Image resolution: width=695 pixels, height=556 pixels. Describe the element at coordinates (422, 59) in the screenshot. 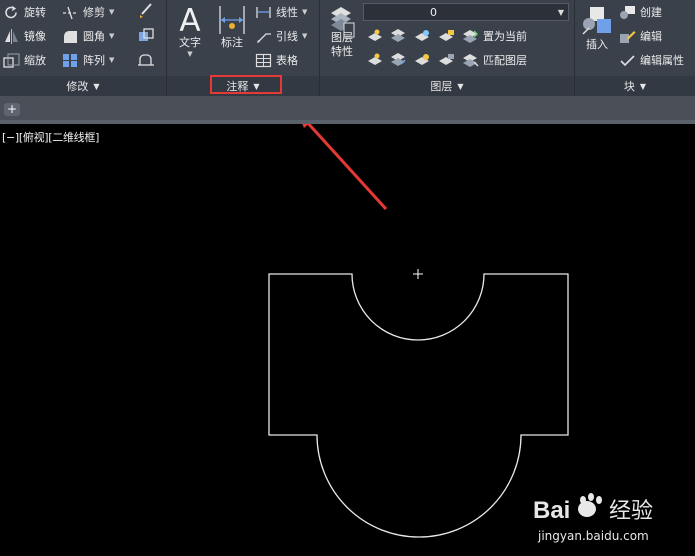

I see `layer-thaw-icon` at that location.